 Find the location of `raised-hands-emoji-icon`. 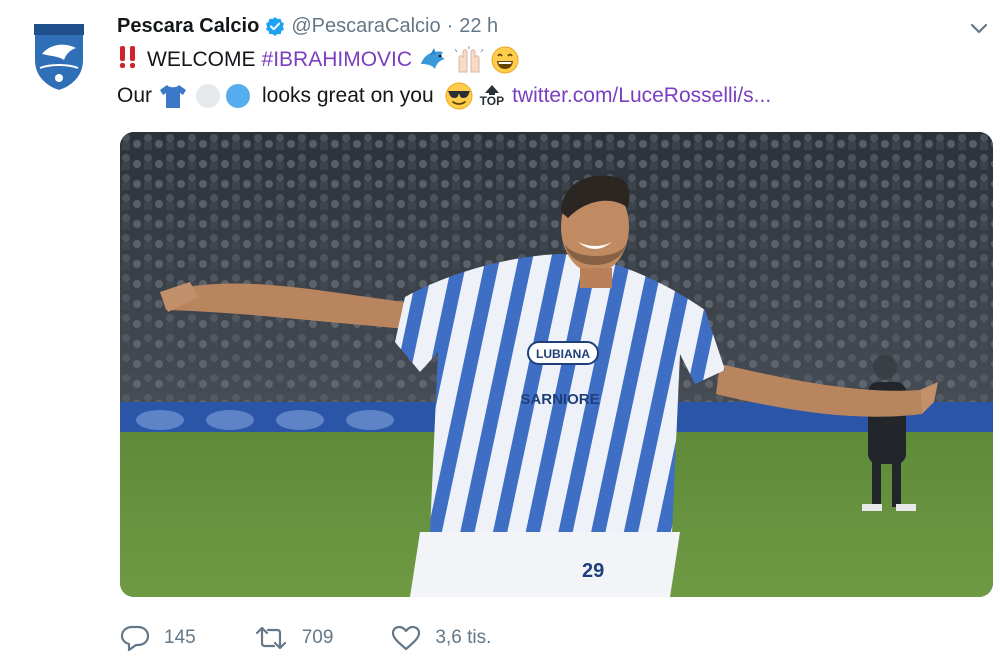

raised-hands-emoji-icon is located at coordinates (469, 60).